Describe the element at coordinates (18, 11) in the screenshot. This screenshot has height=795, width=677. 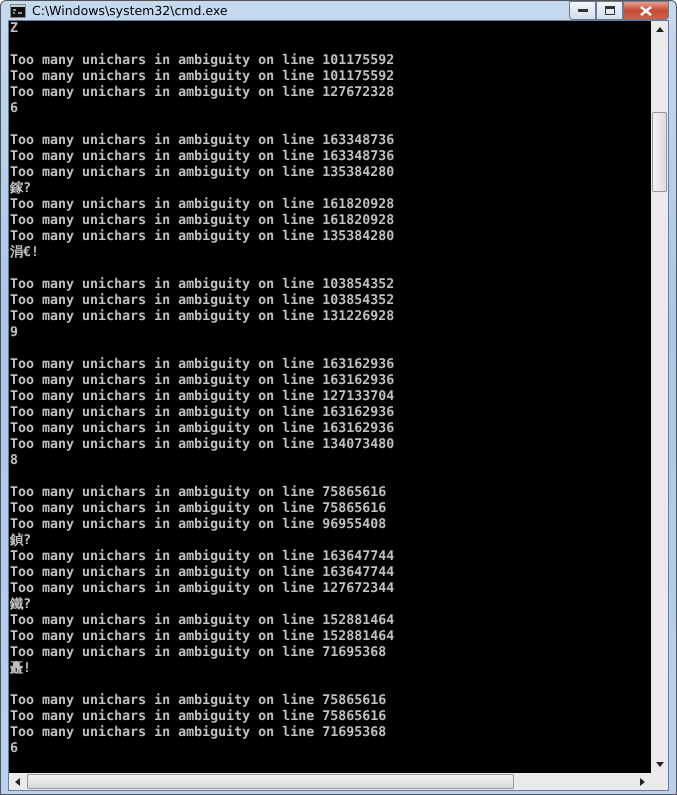
I see `console-app-icon` at that location.